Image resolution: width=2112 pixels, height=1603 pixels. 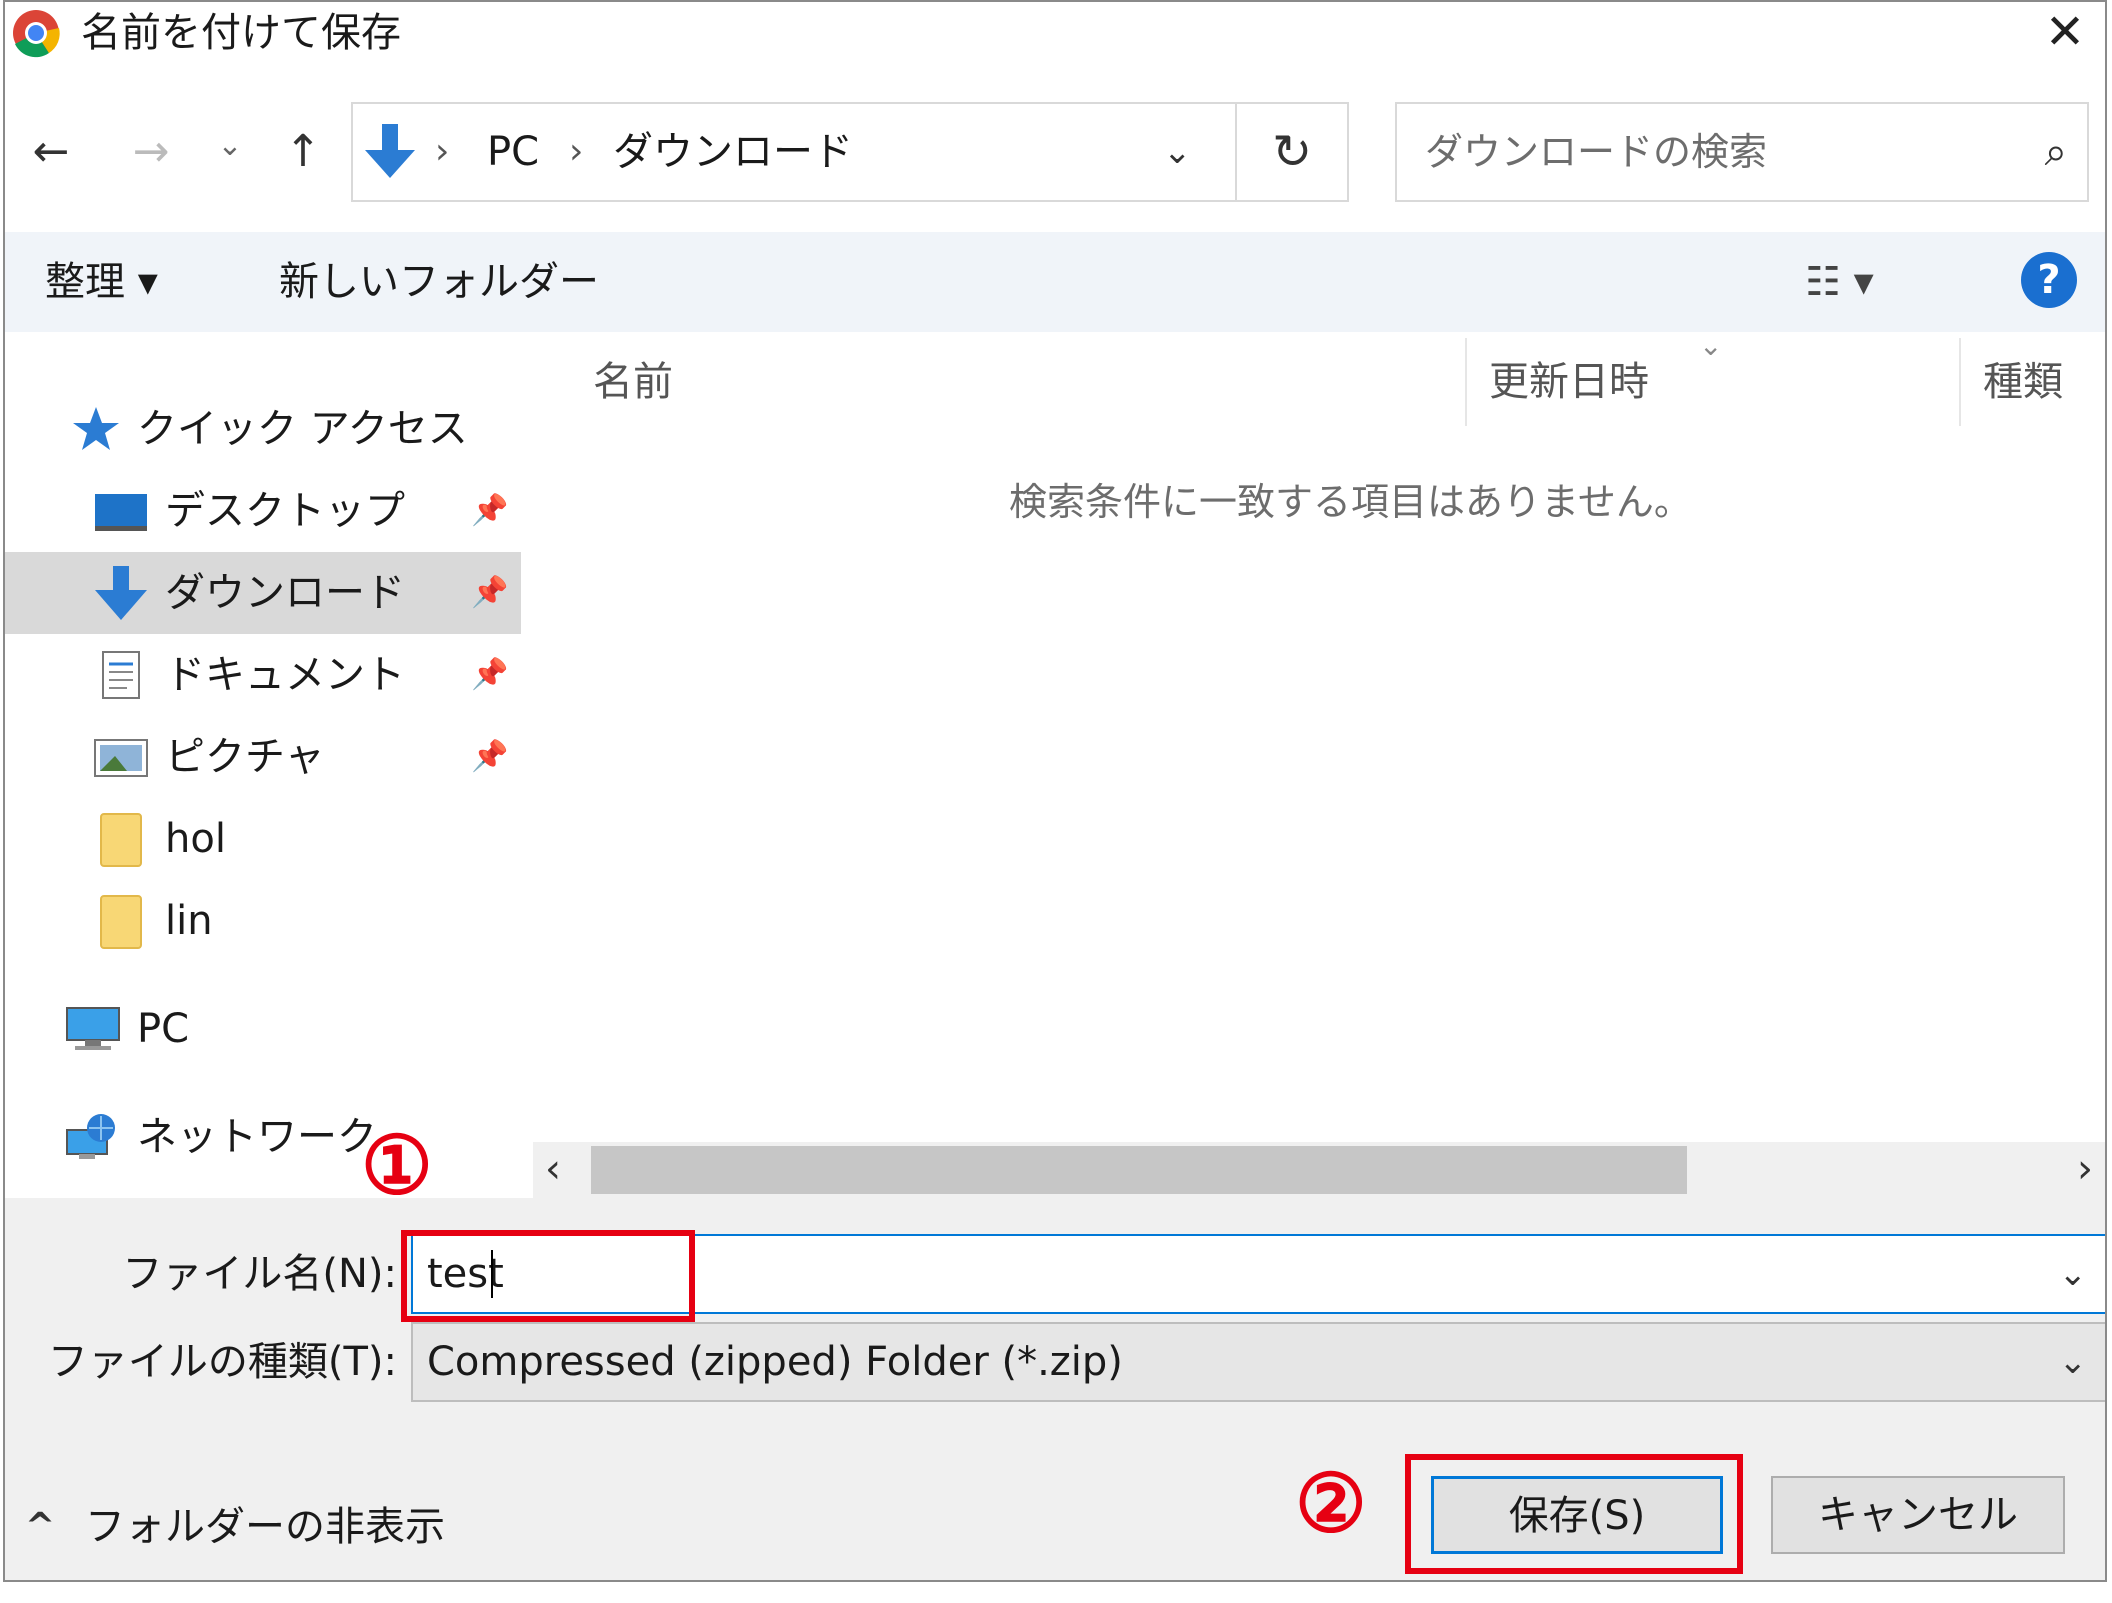 I want to click on network-icon, so click(x=90, y=1136).